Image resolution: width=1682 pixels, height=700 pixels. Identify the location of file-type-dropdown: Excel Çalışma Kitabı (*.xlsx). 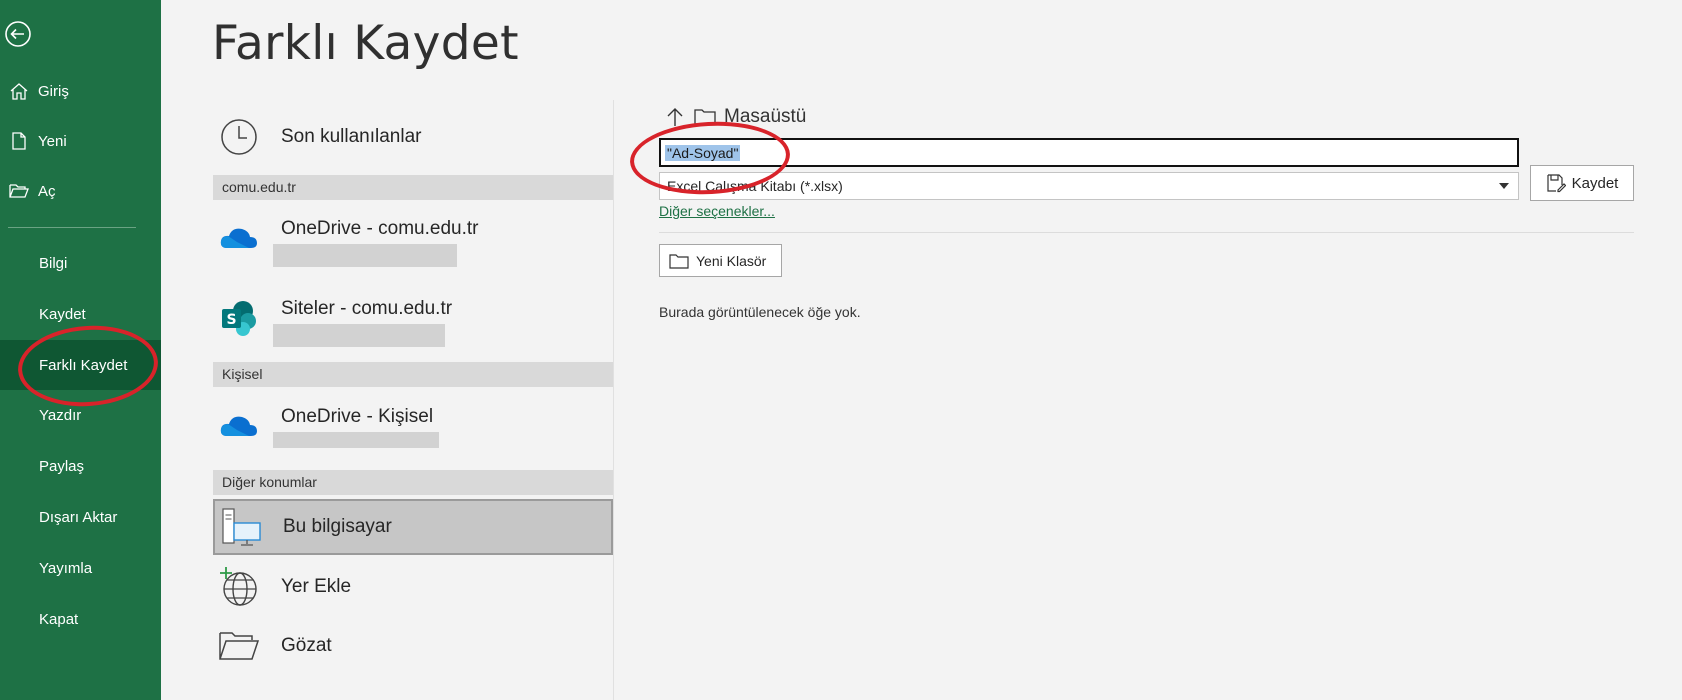
(1089, 186).